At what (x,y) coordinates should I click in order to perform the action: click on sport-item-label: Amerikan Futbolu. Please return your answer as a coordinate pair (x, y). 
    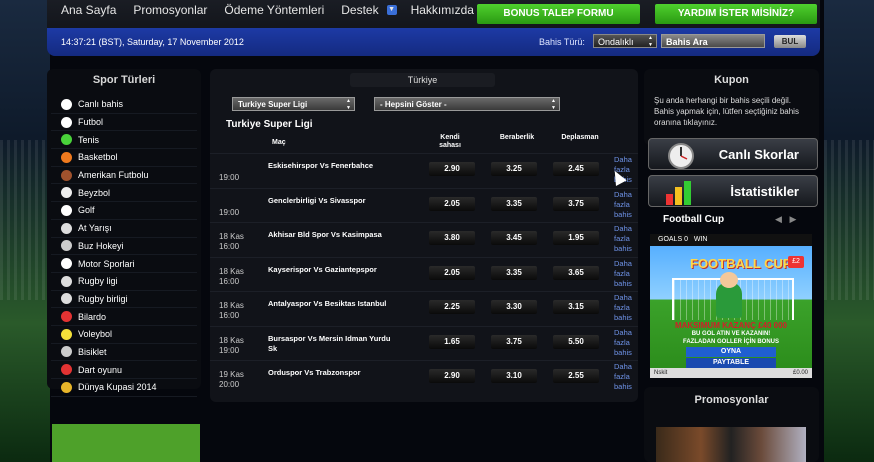
    Looking at the image, I should click on (113, 175).